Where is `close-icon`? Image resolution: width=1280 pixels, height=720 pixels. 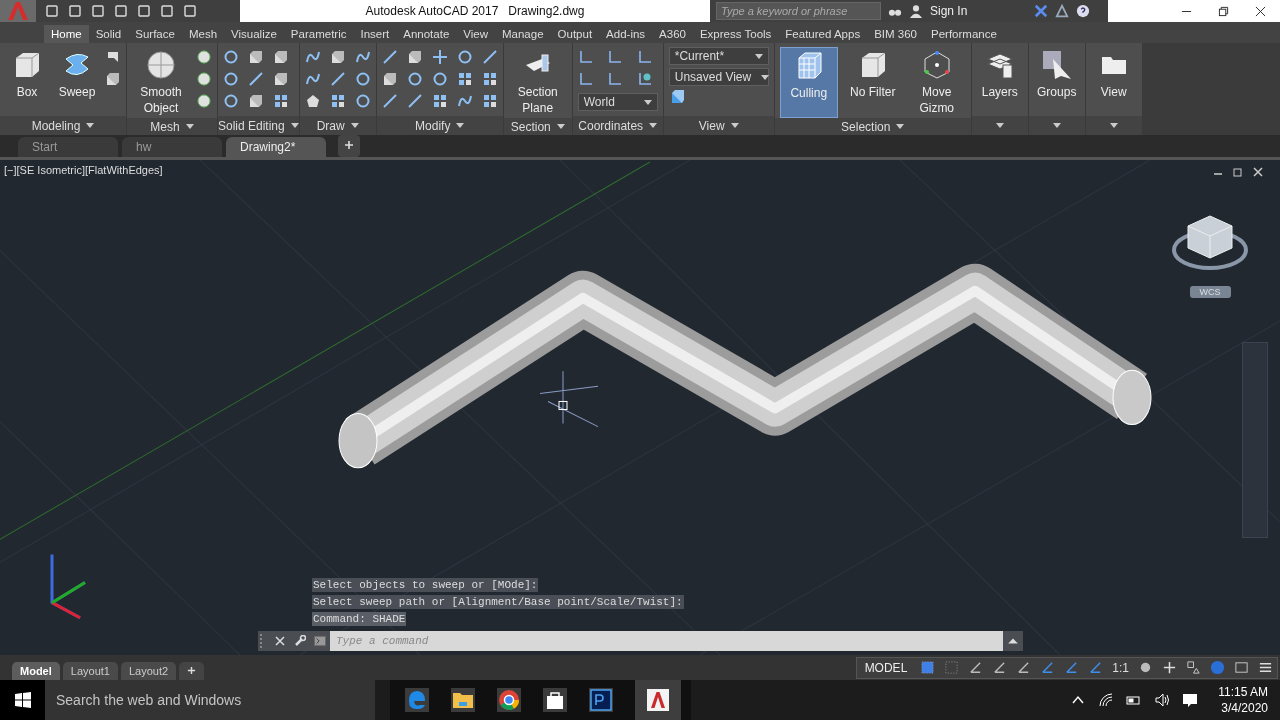 close-icon is located at coordinates (1260, 11).